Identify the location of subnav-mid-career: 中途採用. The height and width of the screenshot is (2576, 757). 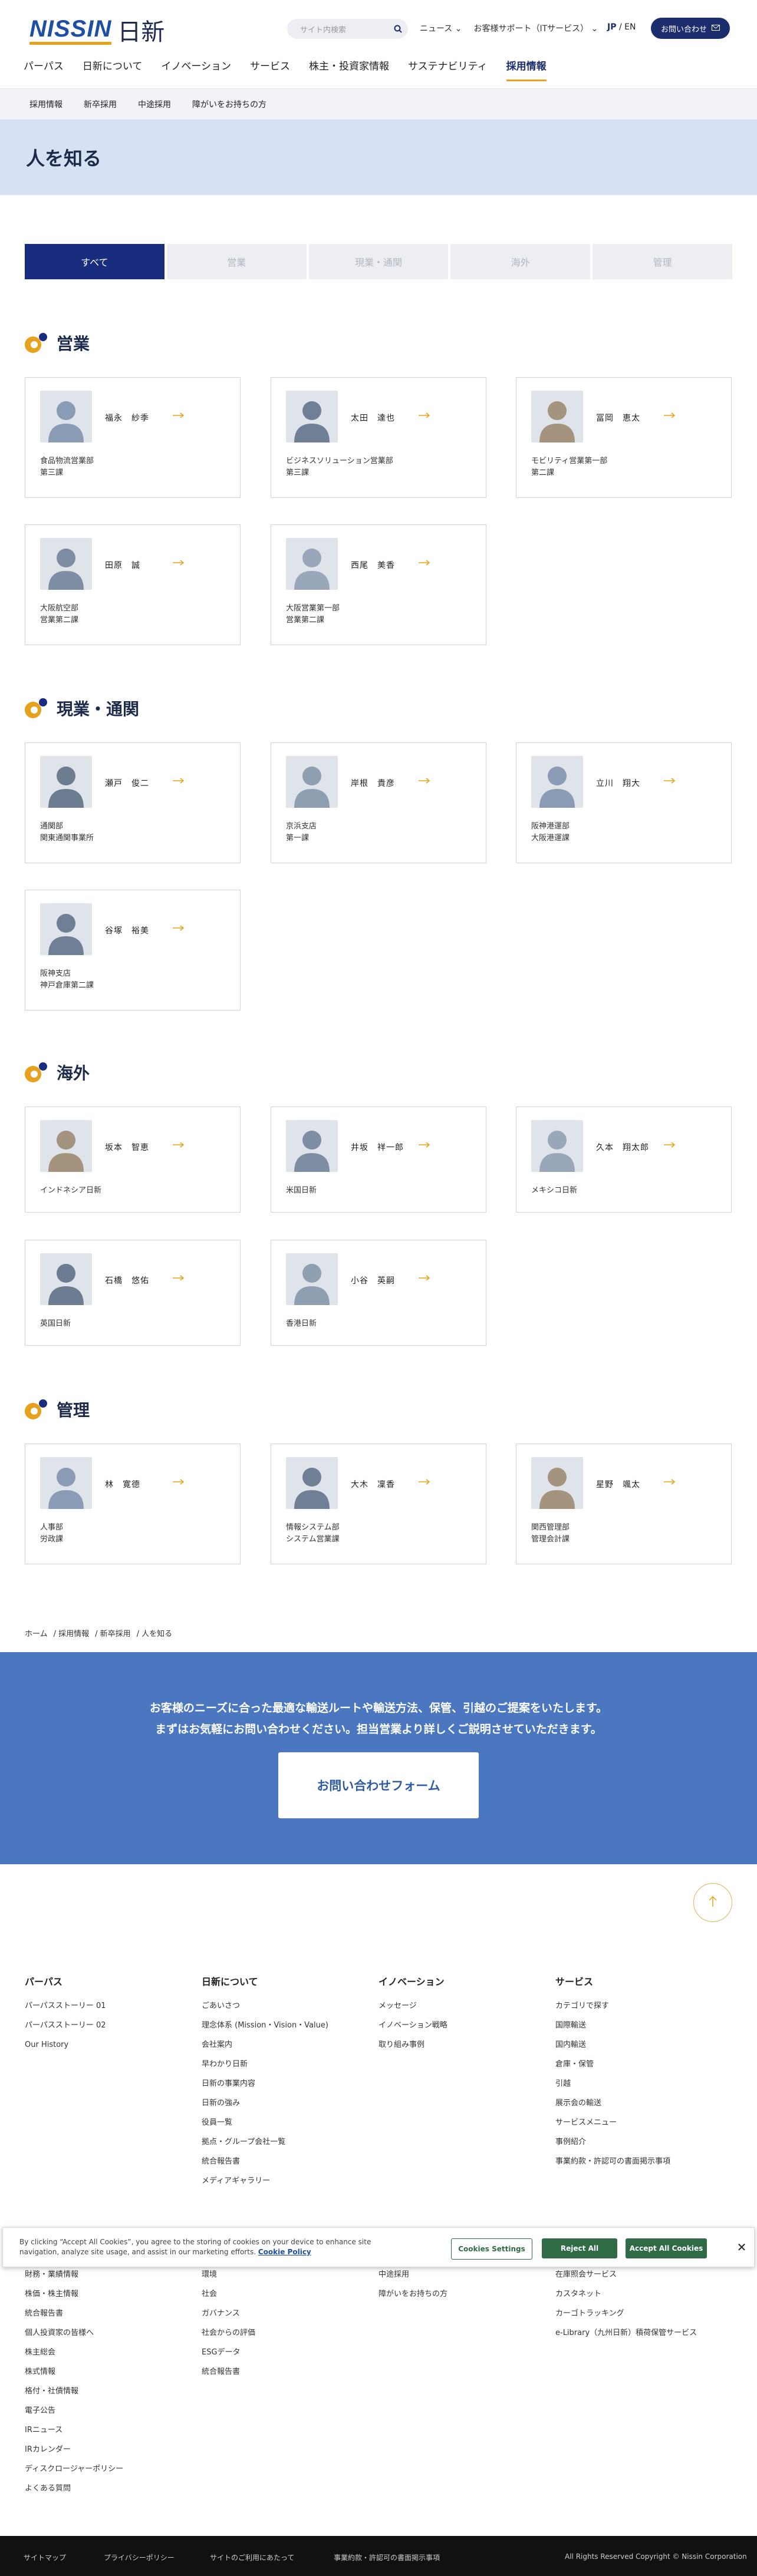
(155, 104).